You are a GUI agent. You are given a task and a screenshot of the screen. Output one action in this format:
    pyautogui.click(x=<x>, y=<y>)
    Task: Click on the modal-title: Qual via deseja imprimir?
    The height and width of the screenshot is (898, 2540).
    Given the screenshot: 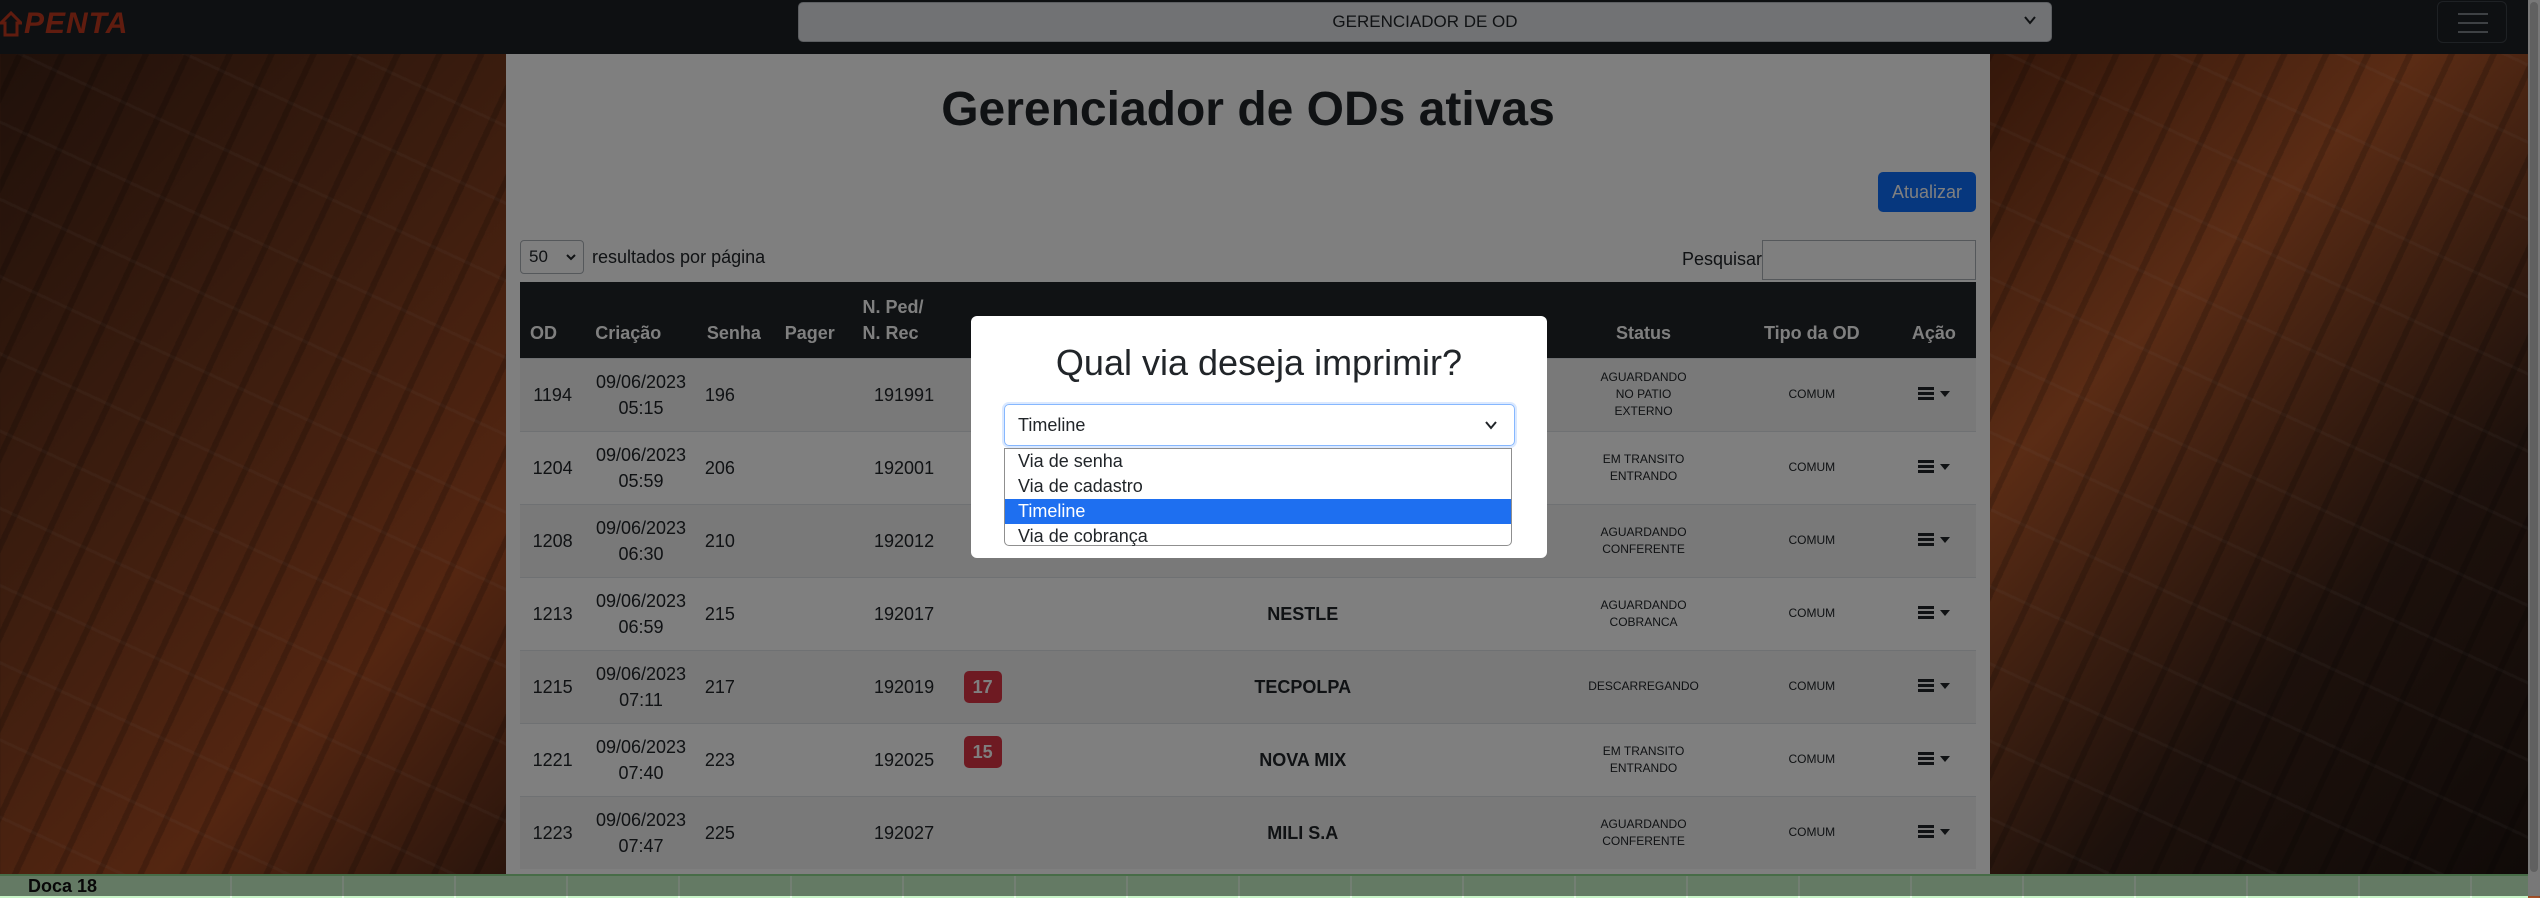 What is the action you would take?
    pyautogui.click(x=1259, y=362)
    